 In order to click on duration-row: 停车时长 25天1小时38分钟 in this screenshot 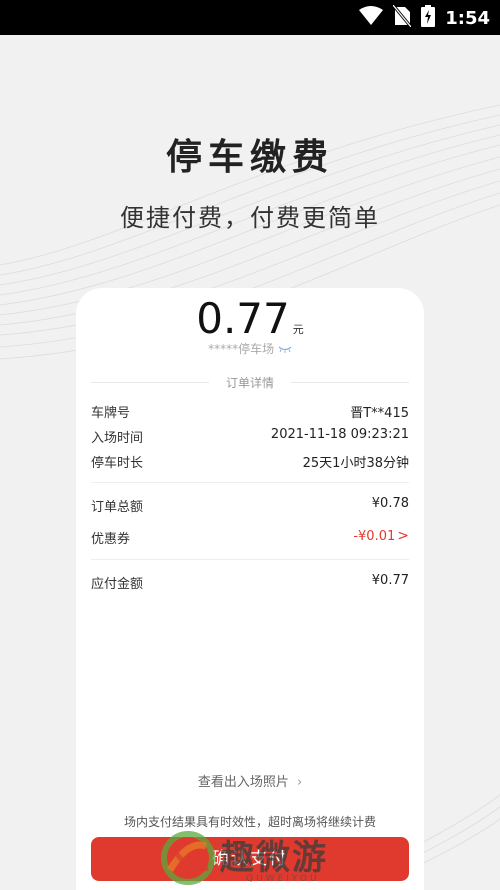, I will do `click(250, 461)`.